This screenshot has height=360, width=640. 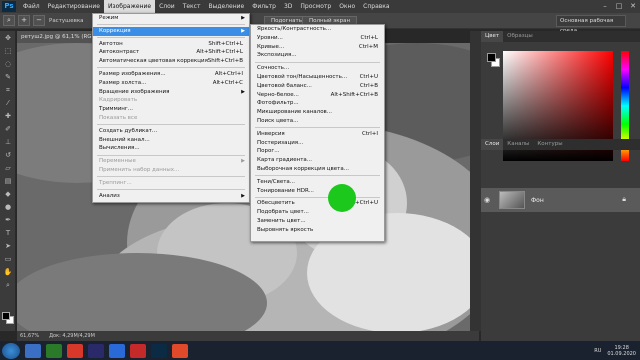 I want to click on menu-file: Файл, so click(x=31, y=6).